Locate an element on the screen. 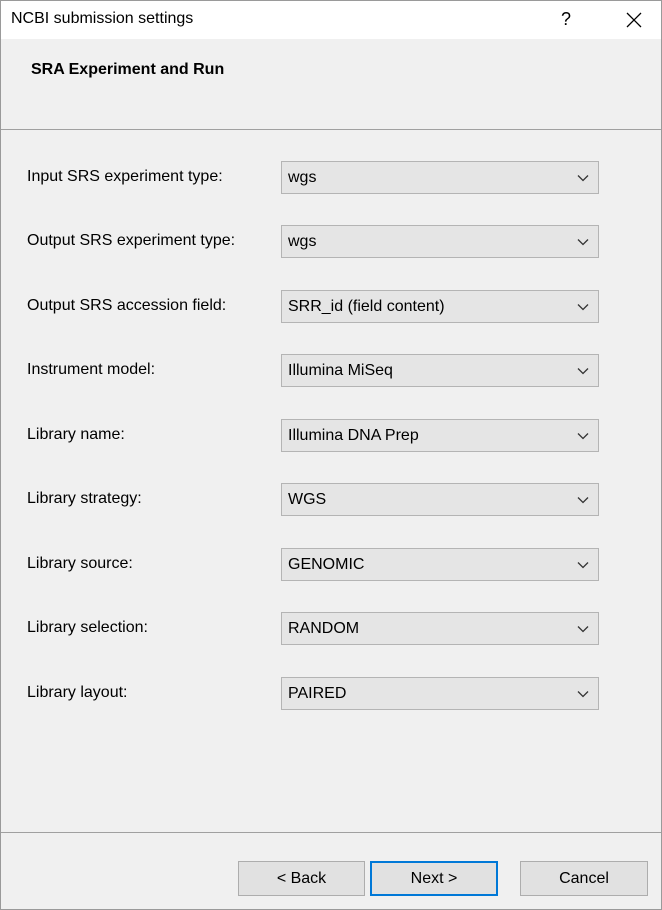  field-label: Input SRS experiment type: is located at coordinates (125, 176).